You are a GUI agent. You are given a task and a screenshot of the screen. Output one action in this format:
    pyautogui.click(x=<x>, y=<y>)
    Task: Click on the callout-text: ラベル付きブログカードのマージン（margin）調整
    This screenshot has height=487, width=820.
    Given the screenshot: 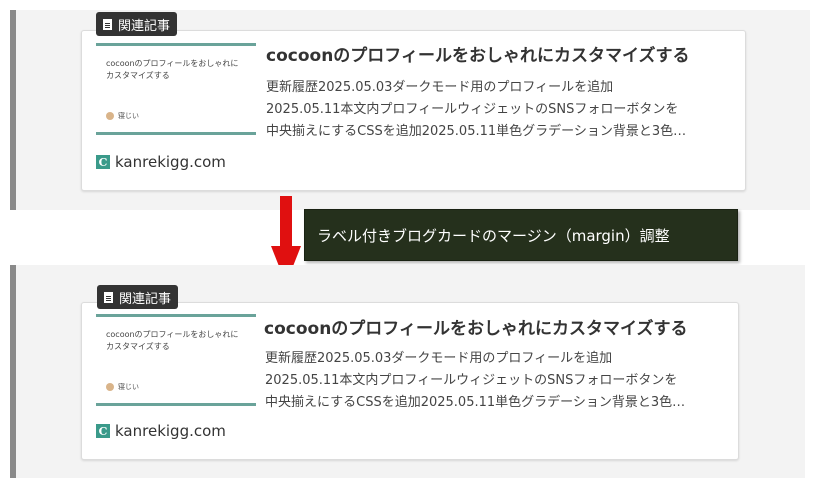 What is the action you would take?
    pyautogui.click(x=493, y=235)
    